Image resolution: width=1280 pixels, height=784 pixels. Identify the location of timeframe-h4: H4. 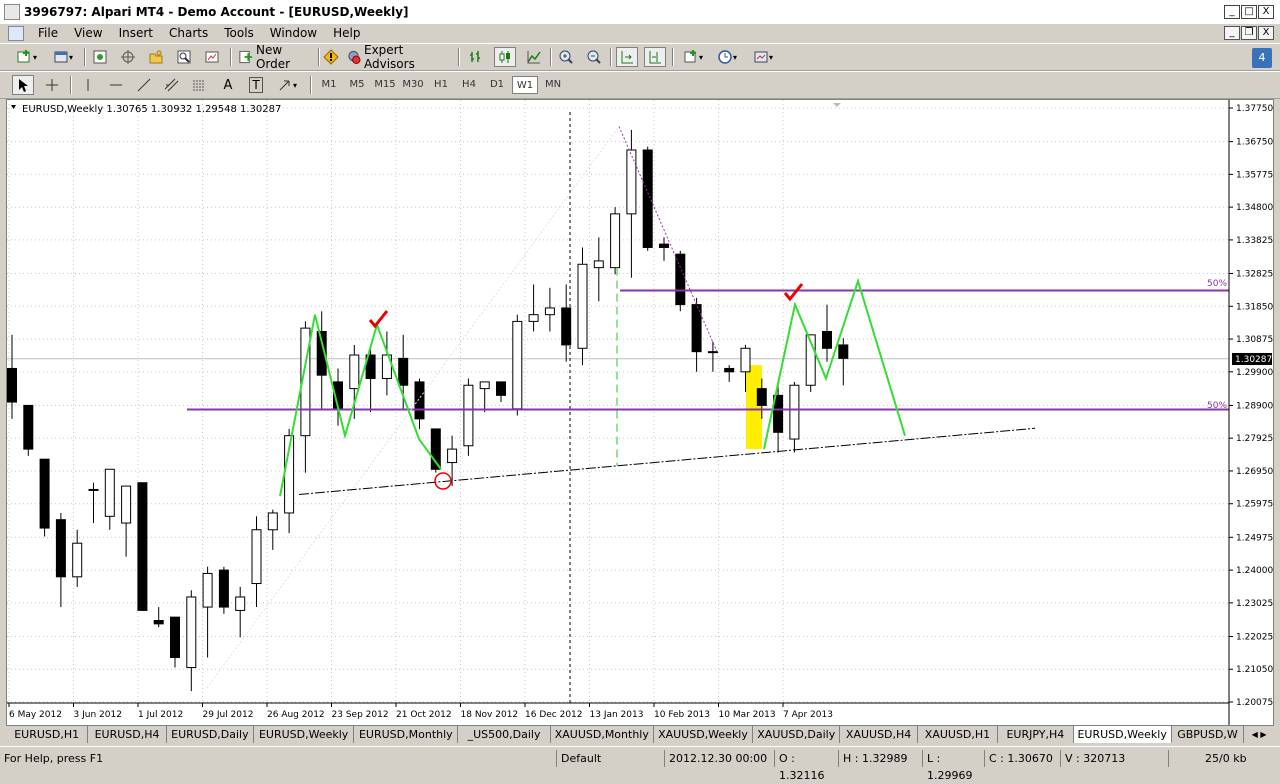
(469, 85).